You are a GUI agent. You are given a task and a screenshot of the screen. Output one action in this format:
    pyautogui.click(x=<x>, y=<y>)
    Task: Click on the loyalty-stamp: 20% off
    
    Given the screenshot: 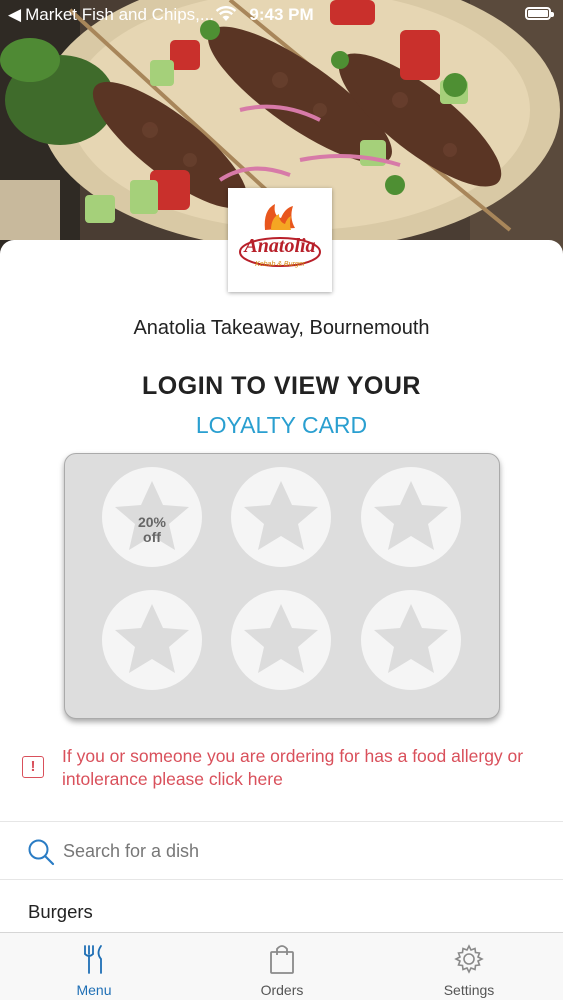 What is the action you would take?
    pyautogui.click(x=152, y=517)
    